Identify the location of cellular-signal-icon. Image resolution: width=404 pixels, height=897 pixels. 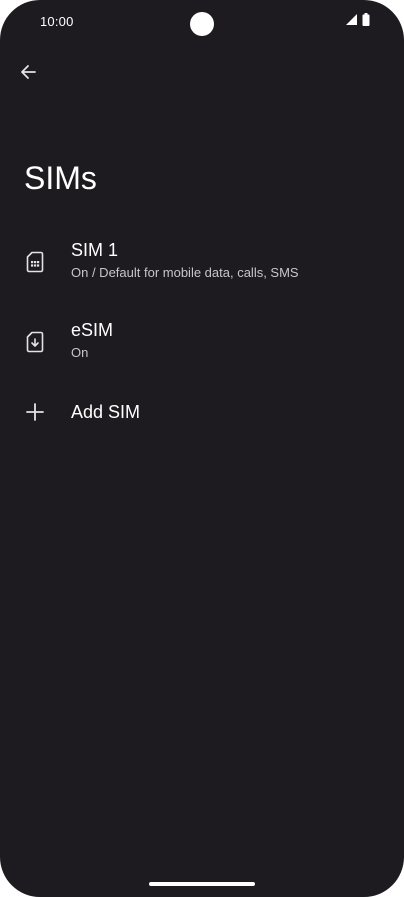
(351, 22).